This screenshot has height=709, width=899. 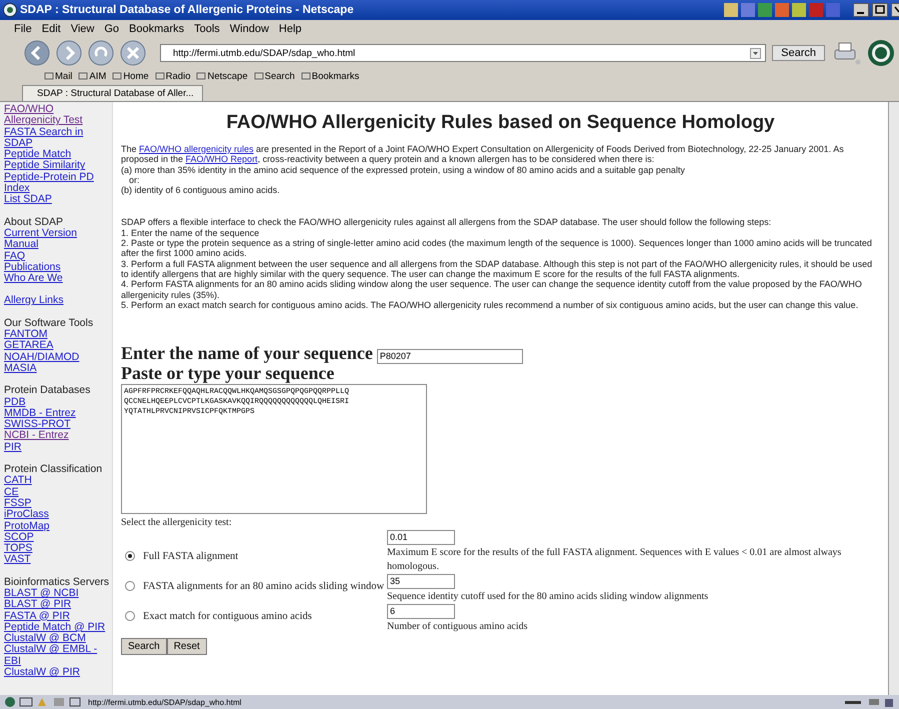 What do you see at coordinates (20, 368) in the screenshot?
I see `sidebar-link: MASIA` at bounding box center [20, 368].